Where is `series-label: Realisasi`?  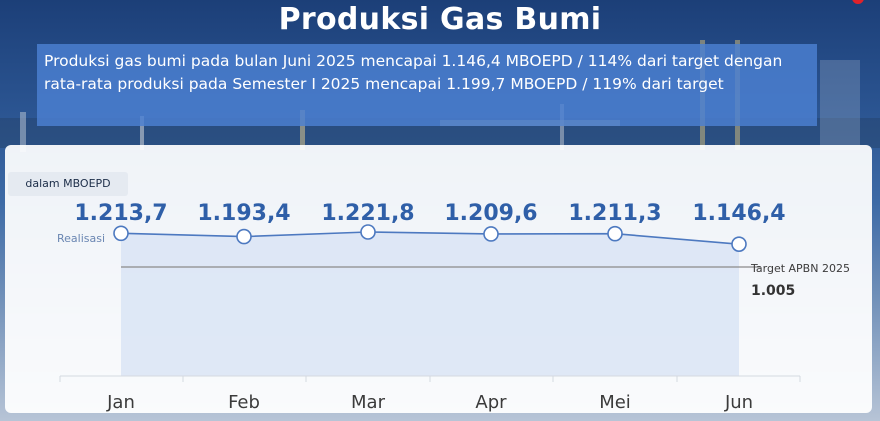 series-label: Realisasi is located at coordinates (81, 238).